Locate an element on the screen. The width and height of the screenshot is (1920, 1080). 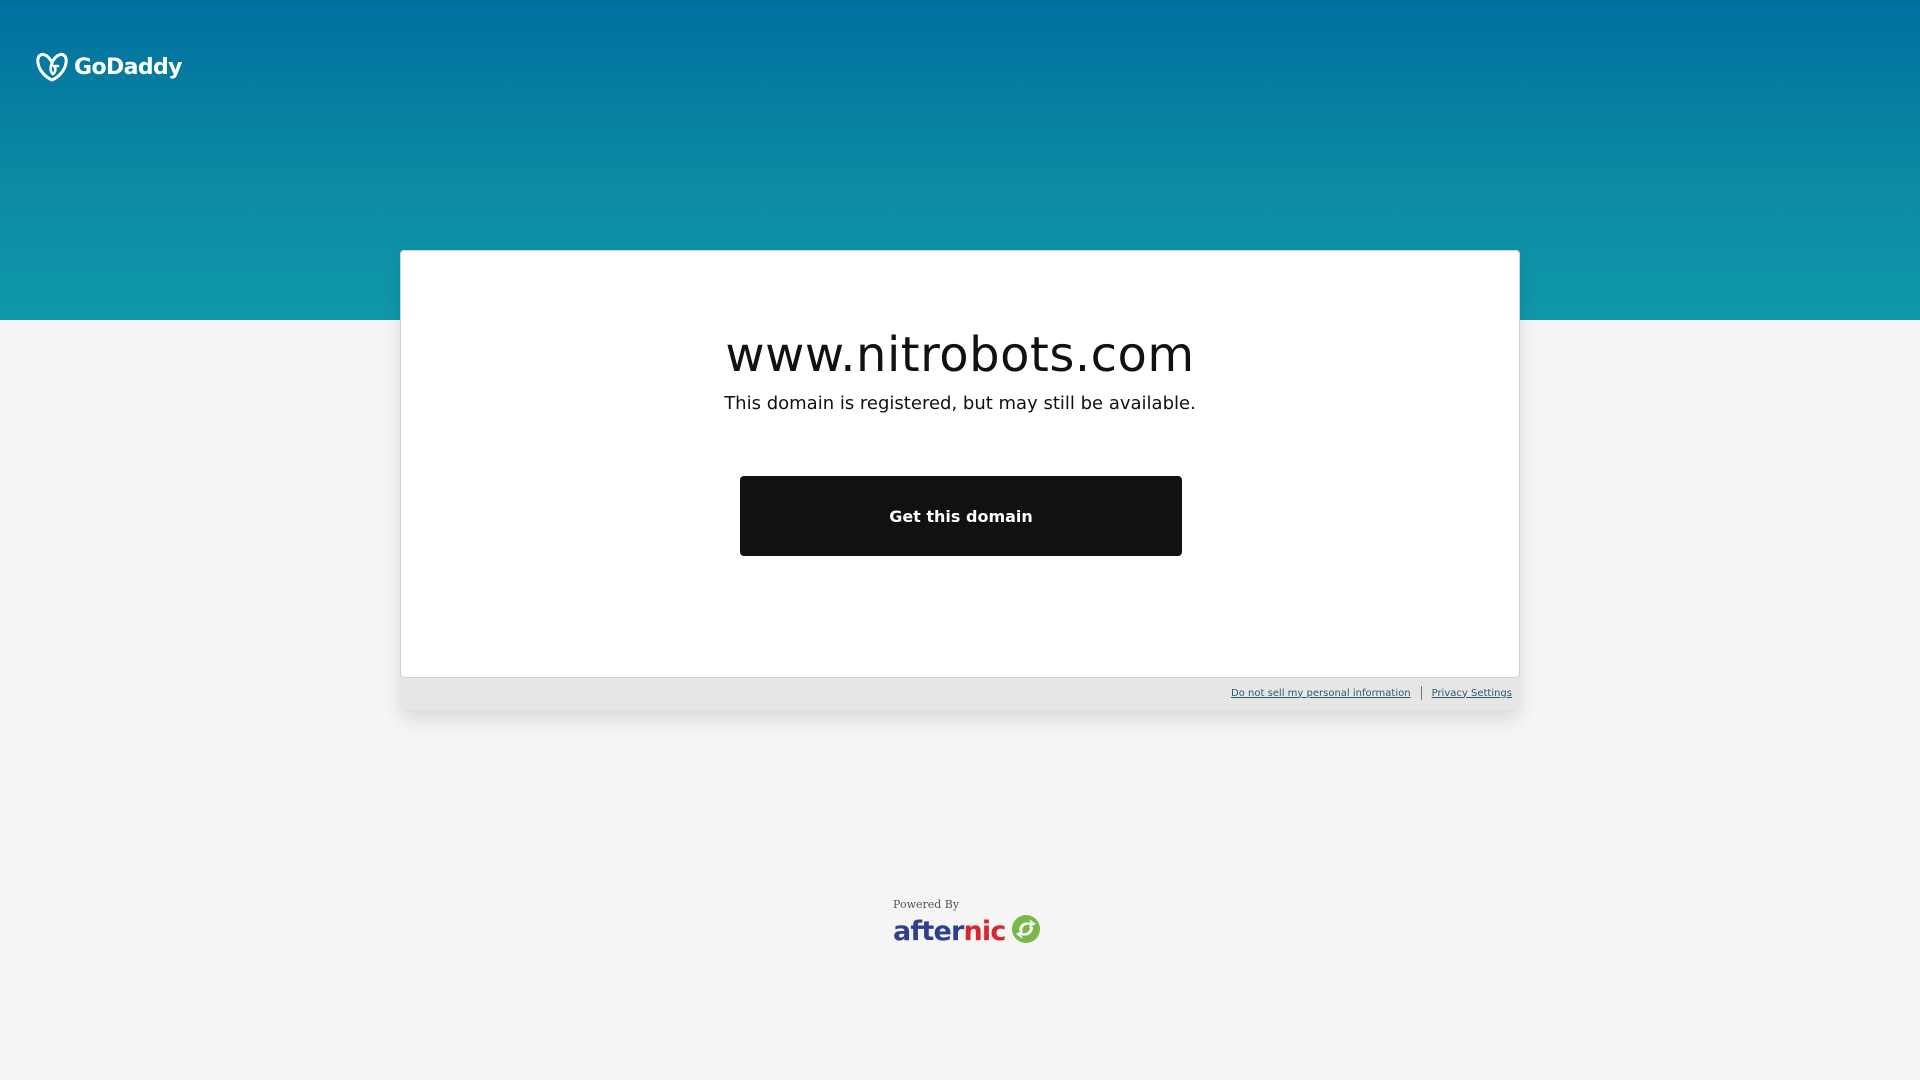
get-domain-button: Get this domain is located at coordinates (961, 516).